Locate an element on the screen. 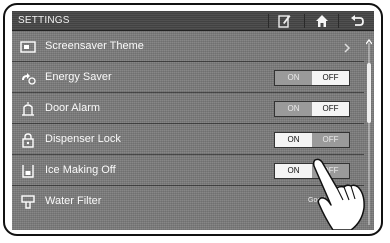 The image size is (390, 243). setting-row-screensaver-theme: Screensaver Theme is located at coordinates (188, 47).